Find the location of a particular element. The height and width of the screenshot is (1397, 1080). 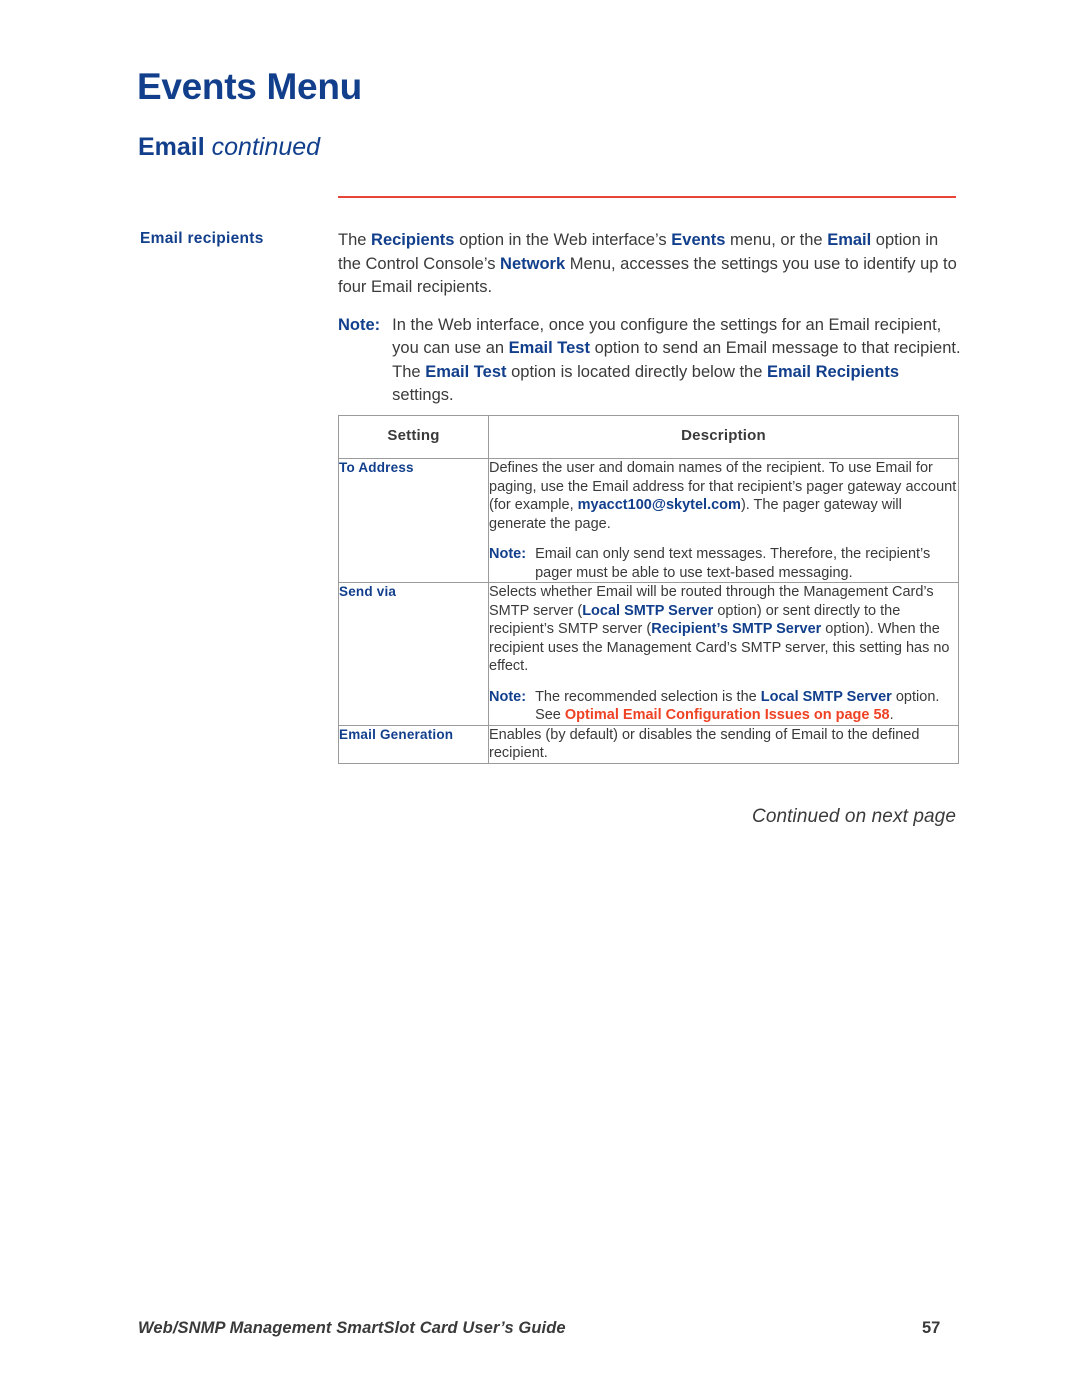

intro-bold-recipients: Recipients is located at coordinates (413, 240).